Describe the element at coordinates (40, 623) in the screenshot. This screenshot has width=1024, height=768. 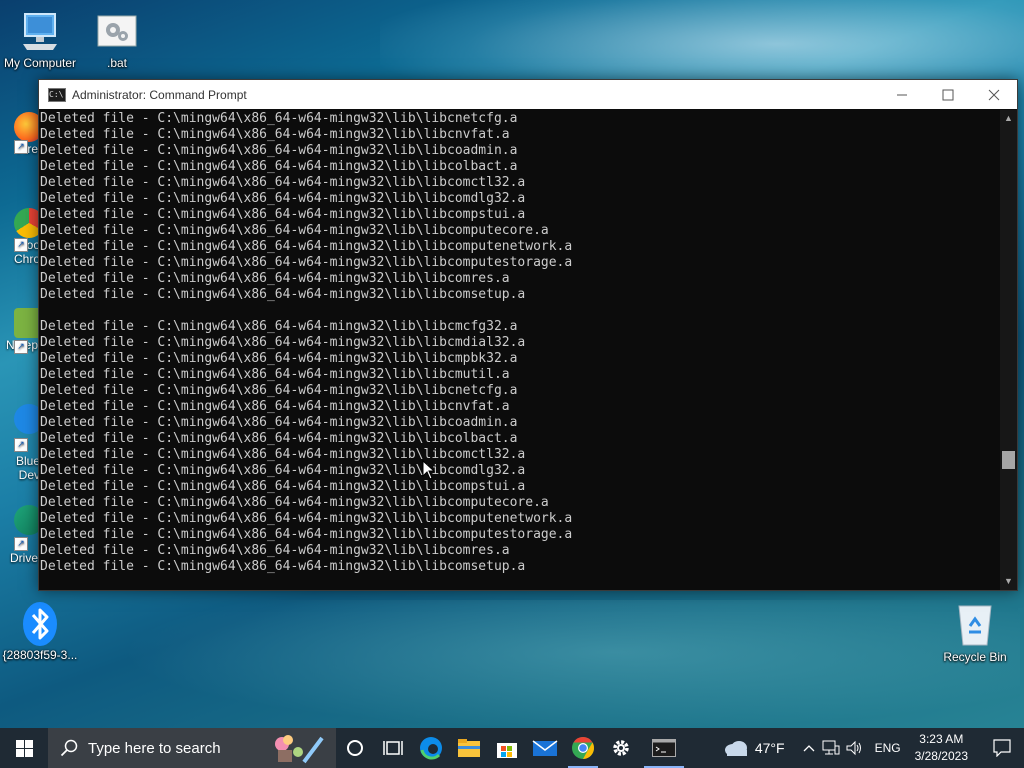
I see `bluetooth-icon` at that location.